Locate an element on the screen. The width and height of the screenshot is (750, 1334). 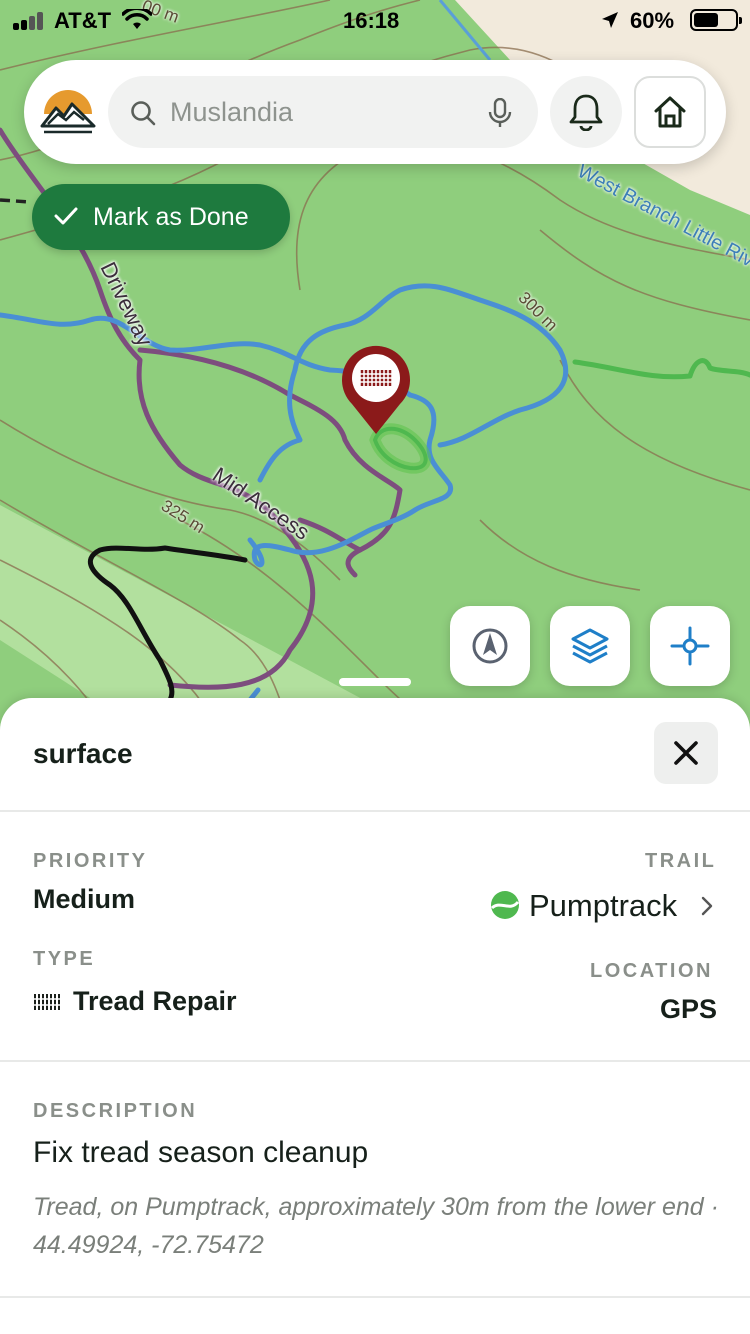
type-value: Tread Repair is located at coordinates (155, 1001).